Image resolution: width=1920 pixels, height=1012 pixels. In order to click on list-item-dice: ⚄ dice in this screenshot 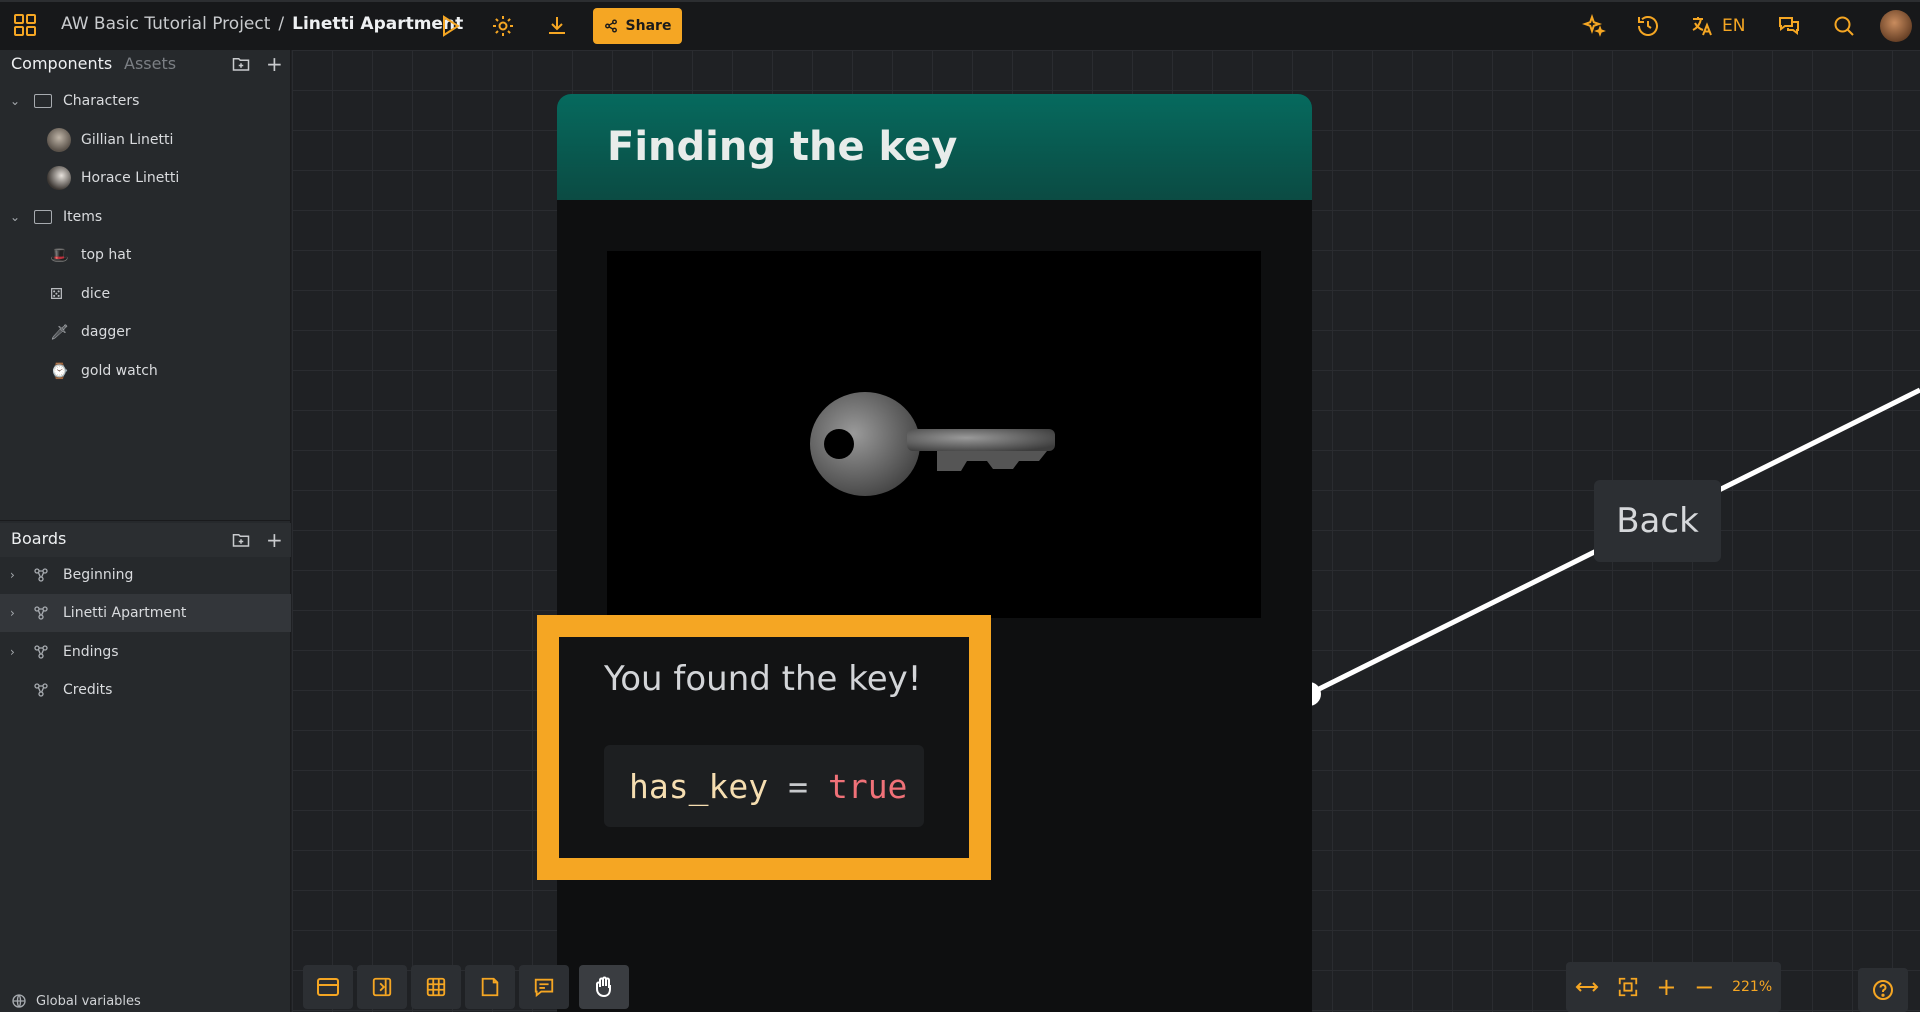, I will do `click(145, 294)`.